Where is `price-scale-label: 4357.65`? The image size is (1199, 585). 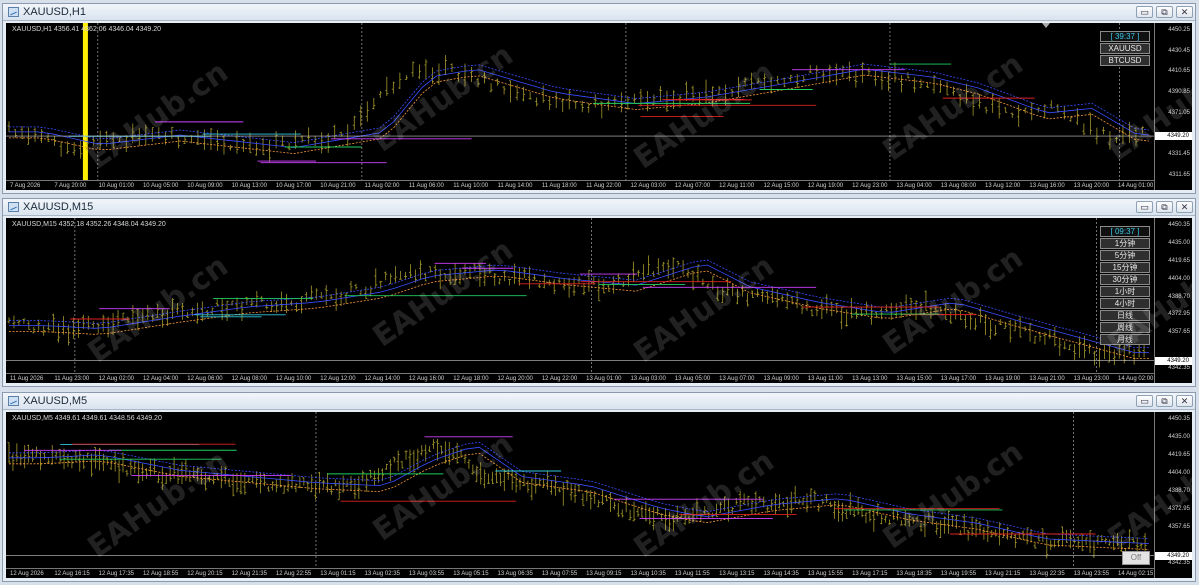
price-scale-label: 4357.65 is located at coordinates (1179, 332).